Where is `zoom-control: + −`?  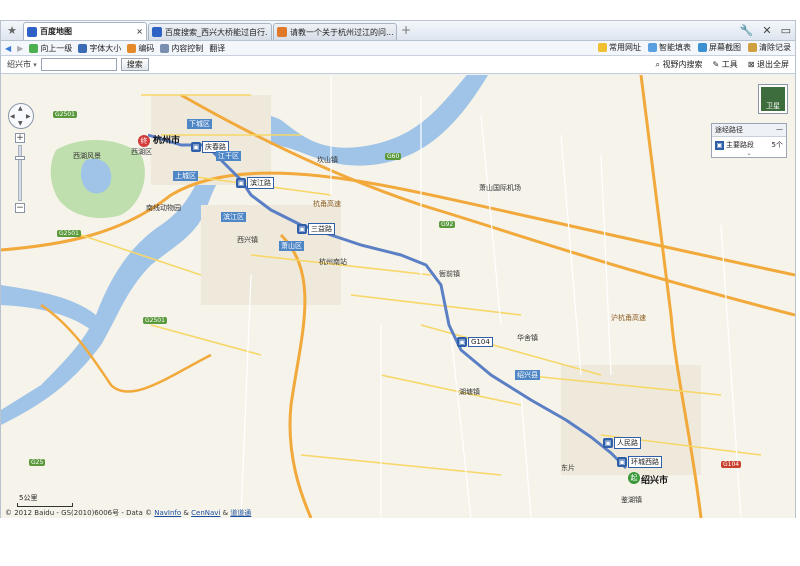
zoom-control: + − is located at coordinates (20, 173).